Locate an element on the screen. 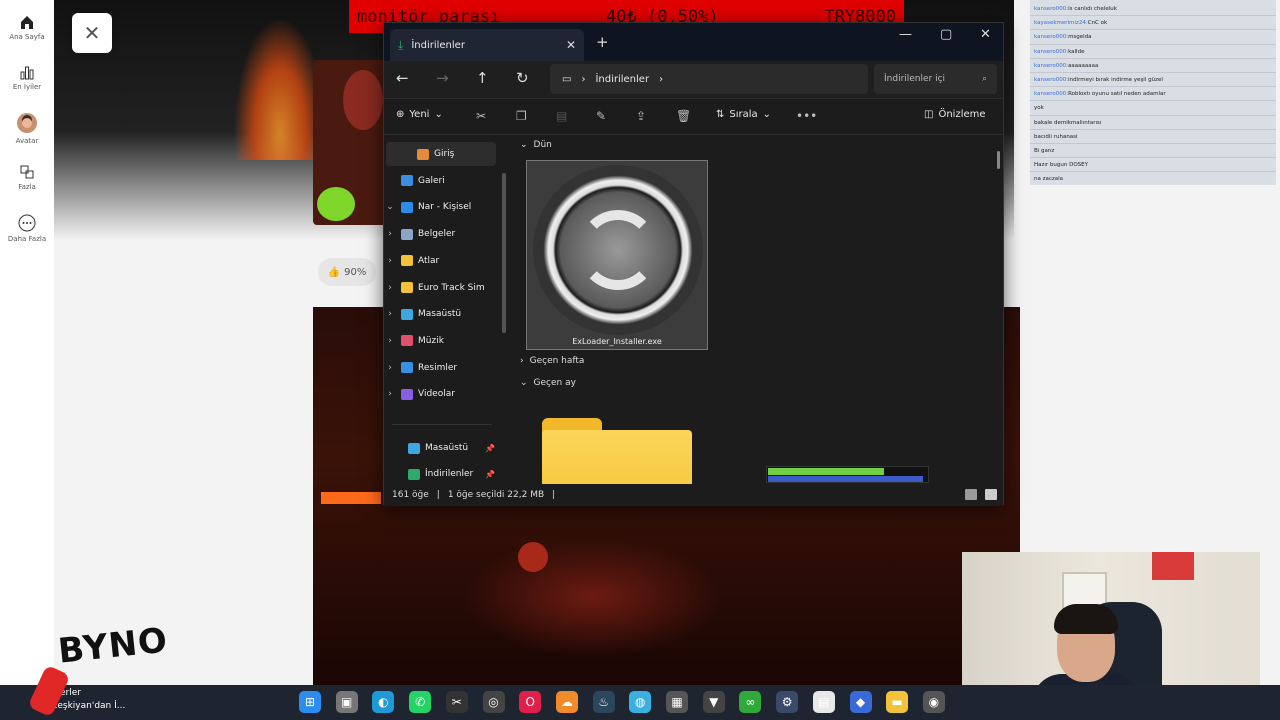  documents-icon is located at coordinates (407, 234).